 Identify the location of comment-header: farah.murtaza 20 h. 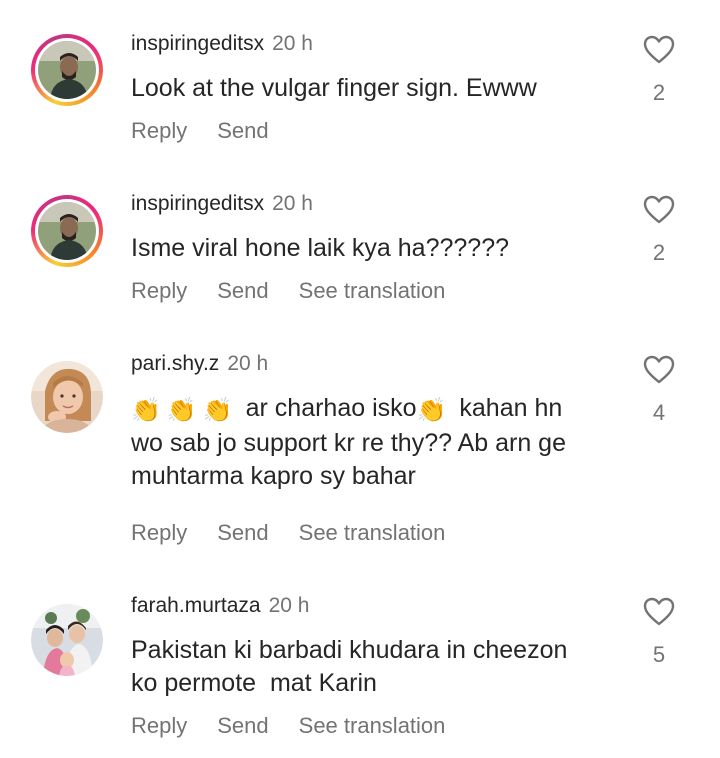
(220, 606).